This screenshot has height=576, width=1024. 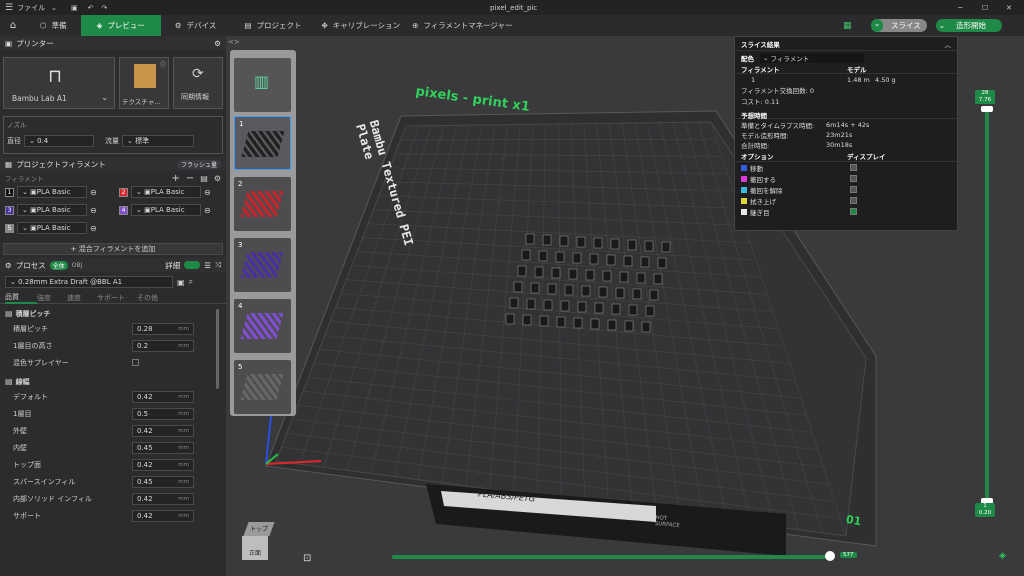 What do you see at coordinates (198, 164) in the screenshot?
I see `flush-button: フラッシュ量` at bounding box center [198, 164].